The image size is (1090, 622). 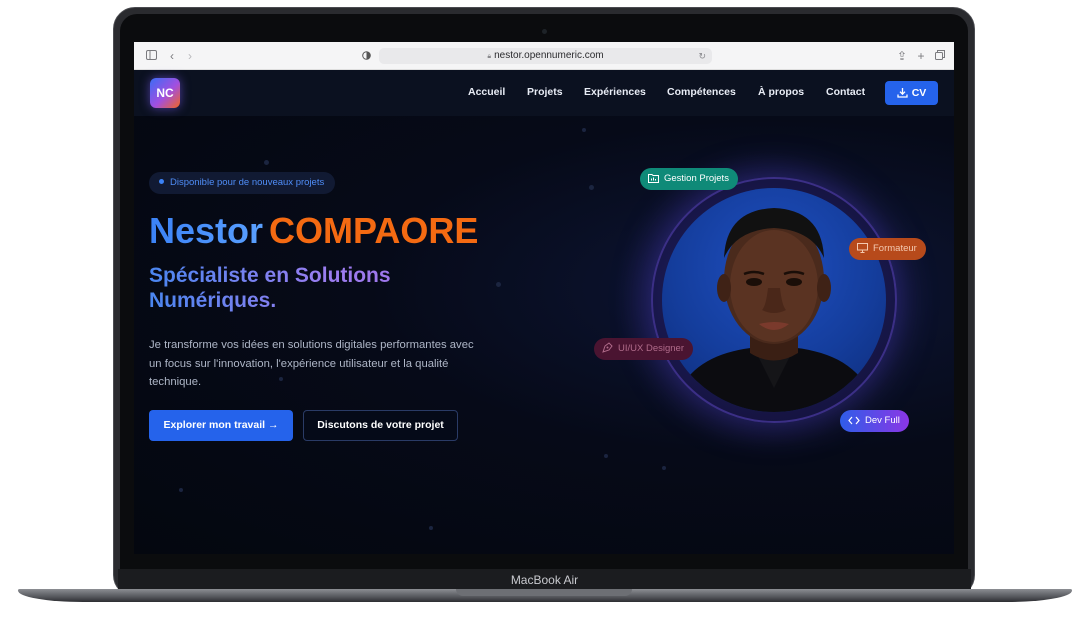 I want to click on hero-subtitle-line1: Spécialiste en Solutions, so click(x=270, y=275).